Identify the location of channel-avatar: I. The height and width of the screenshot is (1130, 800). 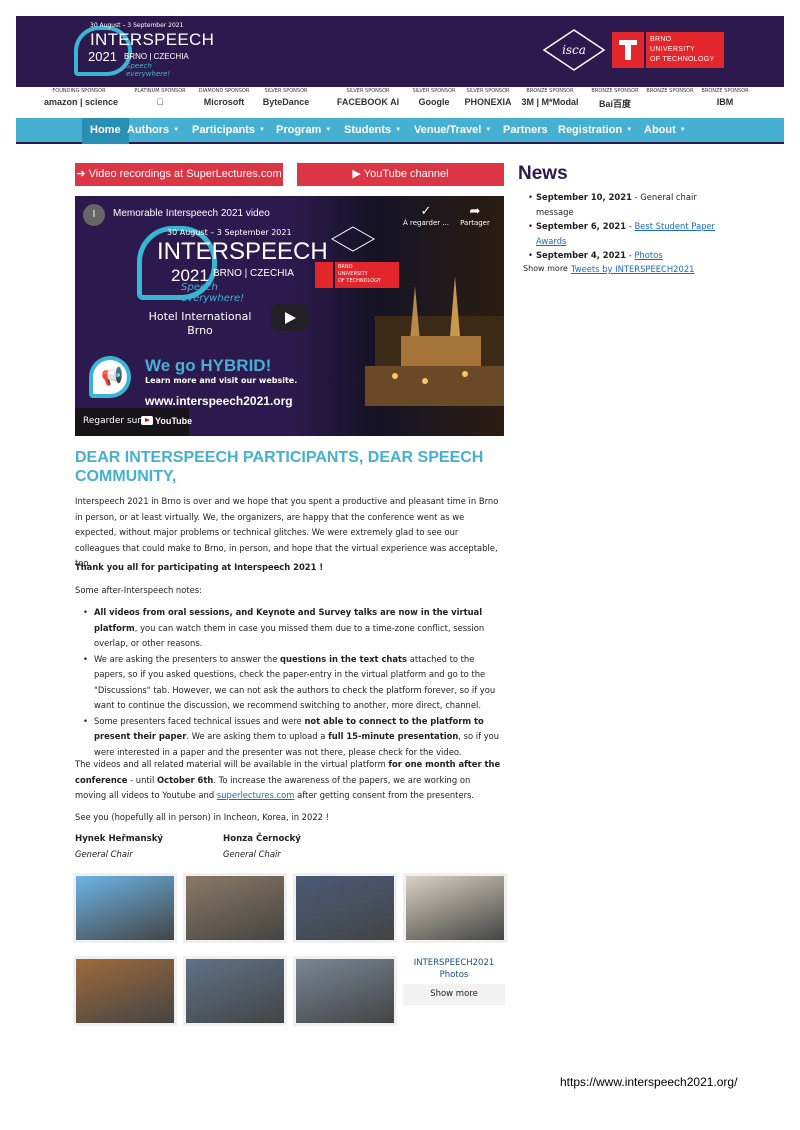
(94, 215).